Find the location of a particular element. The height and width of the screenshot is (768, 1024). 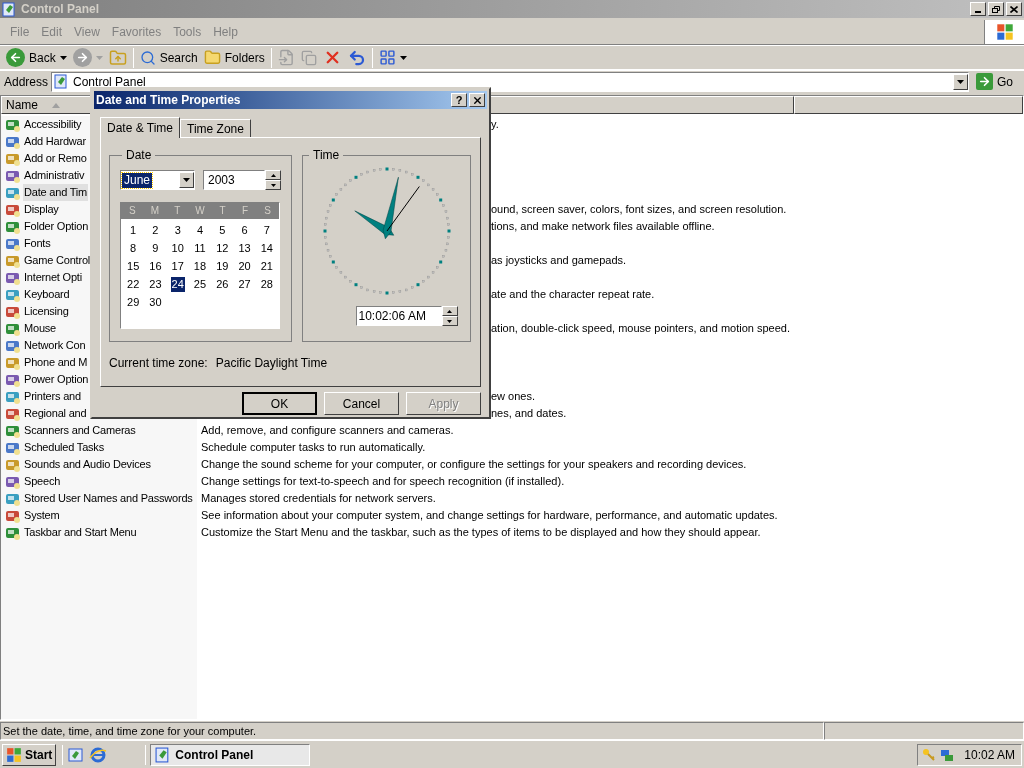

year-field: 2003 is located at coordinates (234, 180).